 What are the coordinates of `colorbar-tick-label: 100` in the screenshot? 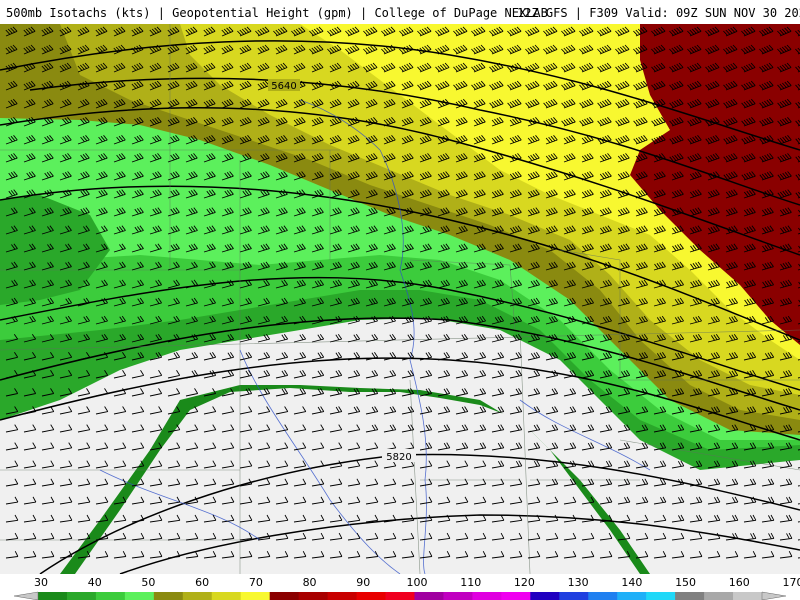 It's located at (417, 582).